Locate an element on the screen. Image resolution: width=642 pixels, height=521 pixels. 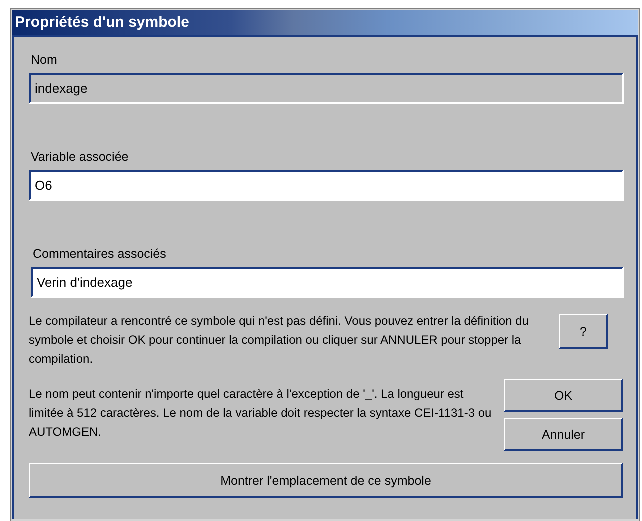
input-field: indexage is located at coordinates (326, 88).